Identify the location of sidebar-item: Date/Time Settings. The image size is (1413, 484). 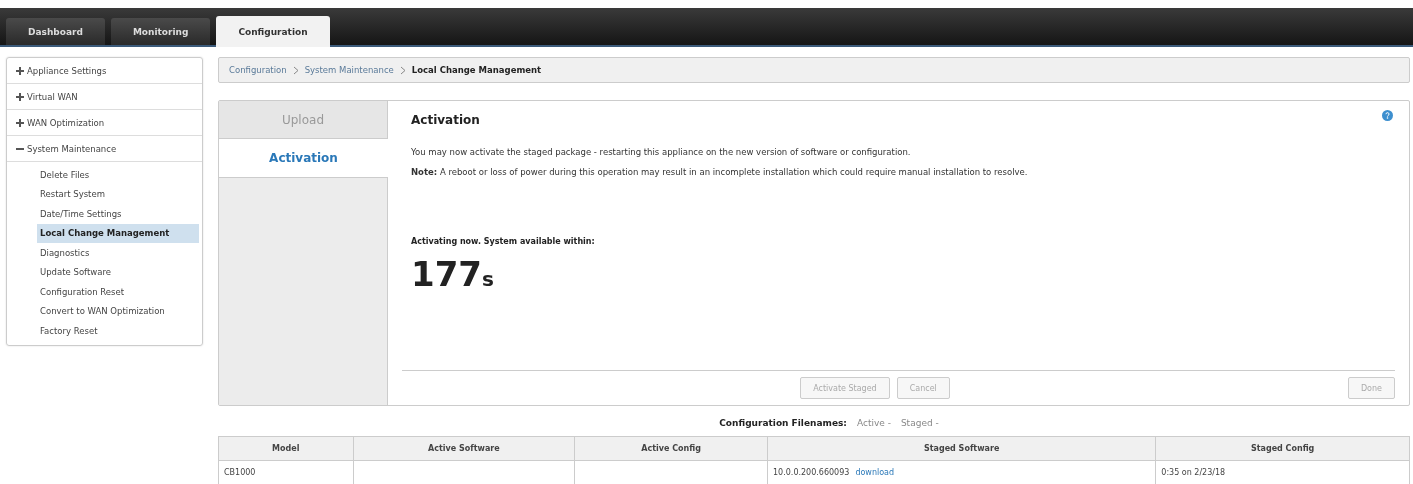
(118, 214).